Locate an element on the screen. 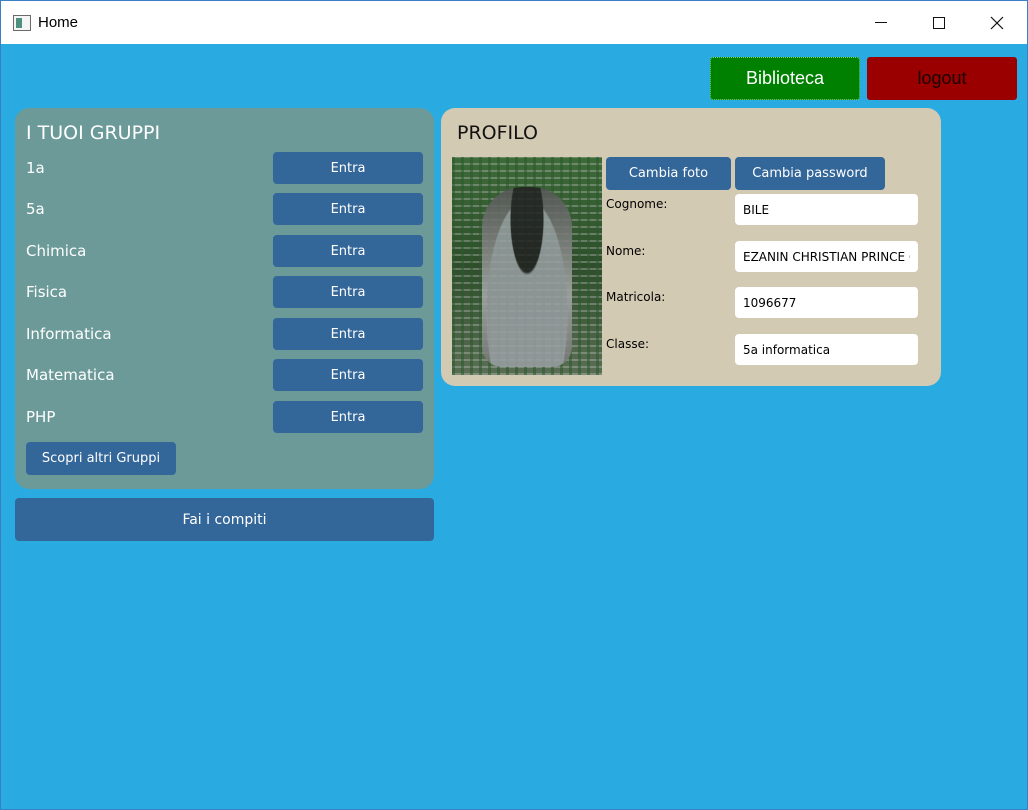 The image size is (1028, 810). close-button is located at coordinates (997, 22).